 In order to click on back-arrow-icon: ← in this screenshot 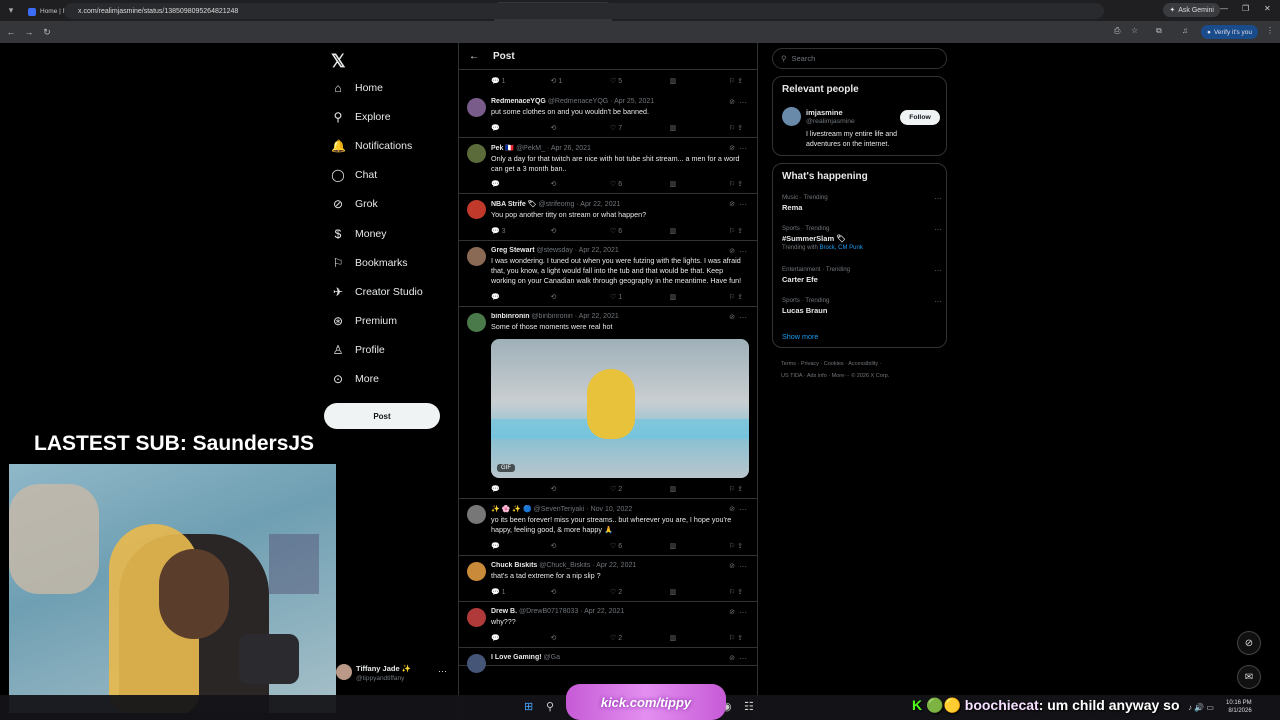, I will do `click(474, 56)`.